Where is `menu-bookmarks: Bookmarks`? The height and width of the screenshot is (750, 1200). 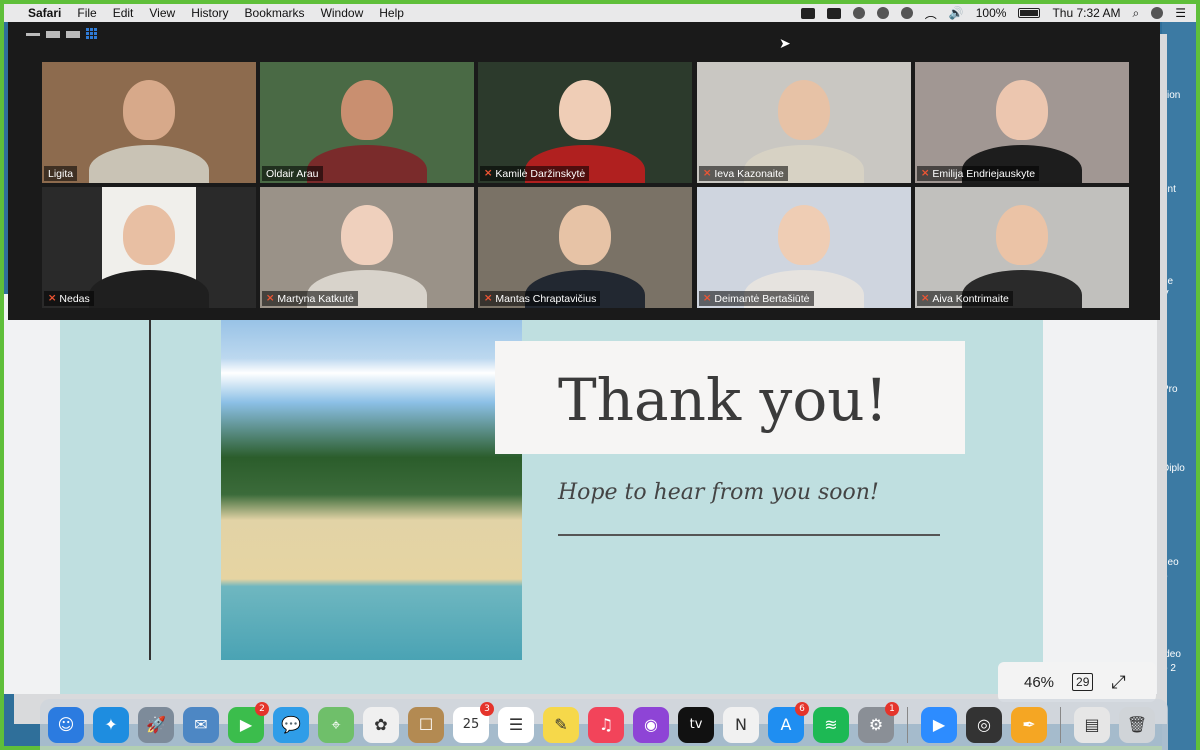
menu-bookmarks: Bookmarks is located at coordinates (275, 13).